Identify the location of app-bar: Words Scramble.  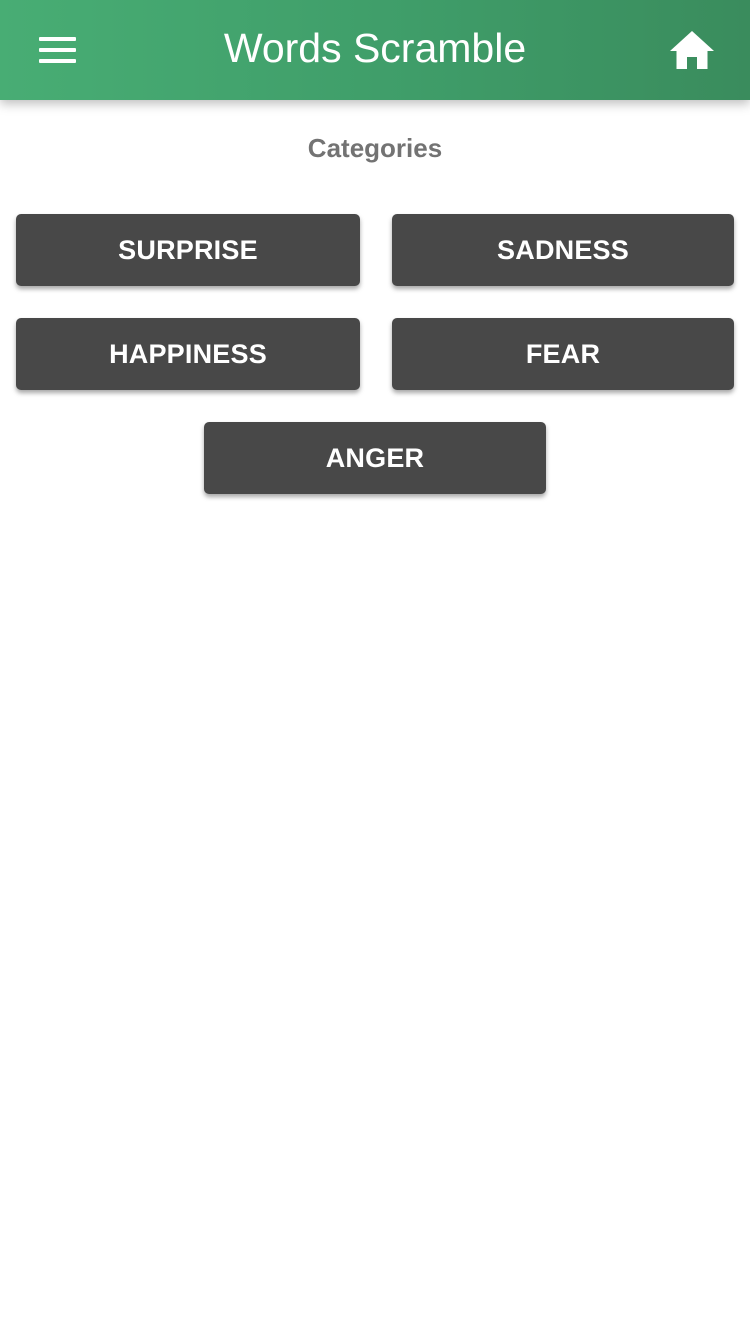
(375, 50).